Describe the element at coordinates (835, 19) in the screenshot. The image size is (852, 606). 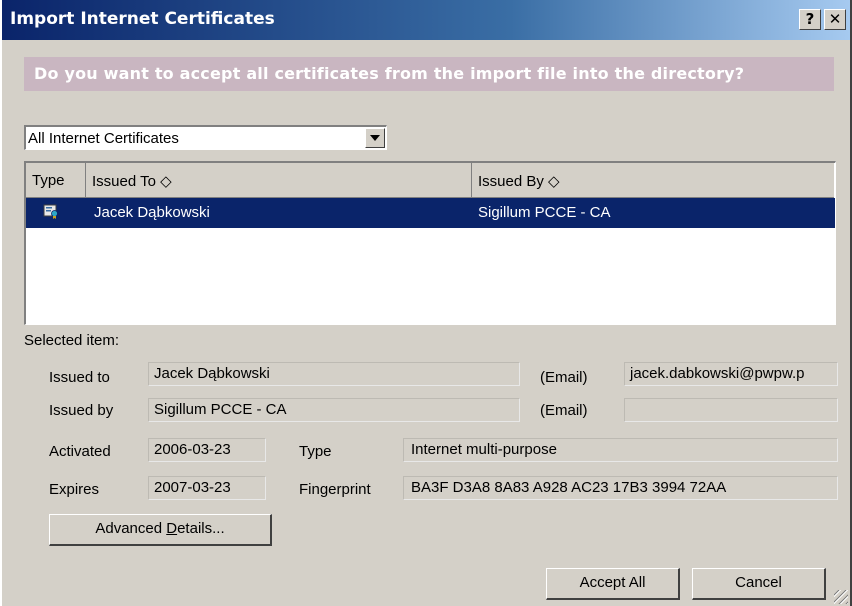
I see `close-button: ✕` at that location.